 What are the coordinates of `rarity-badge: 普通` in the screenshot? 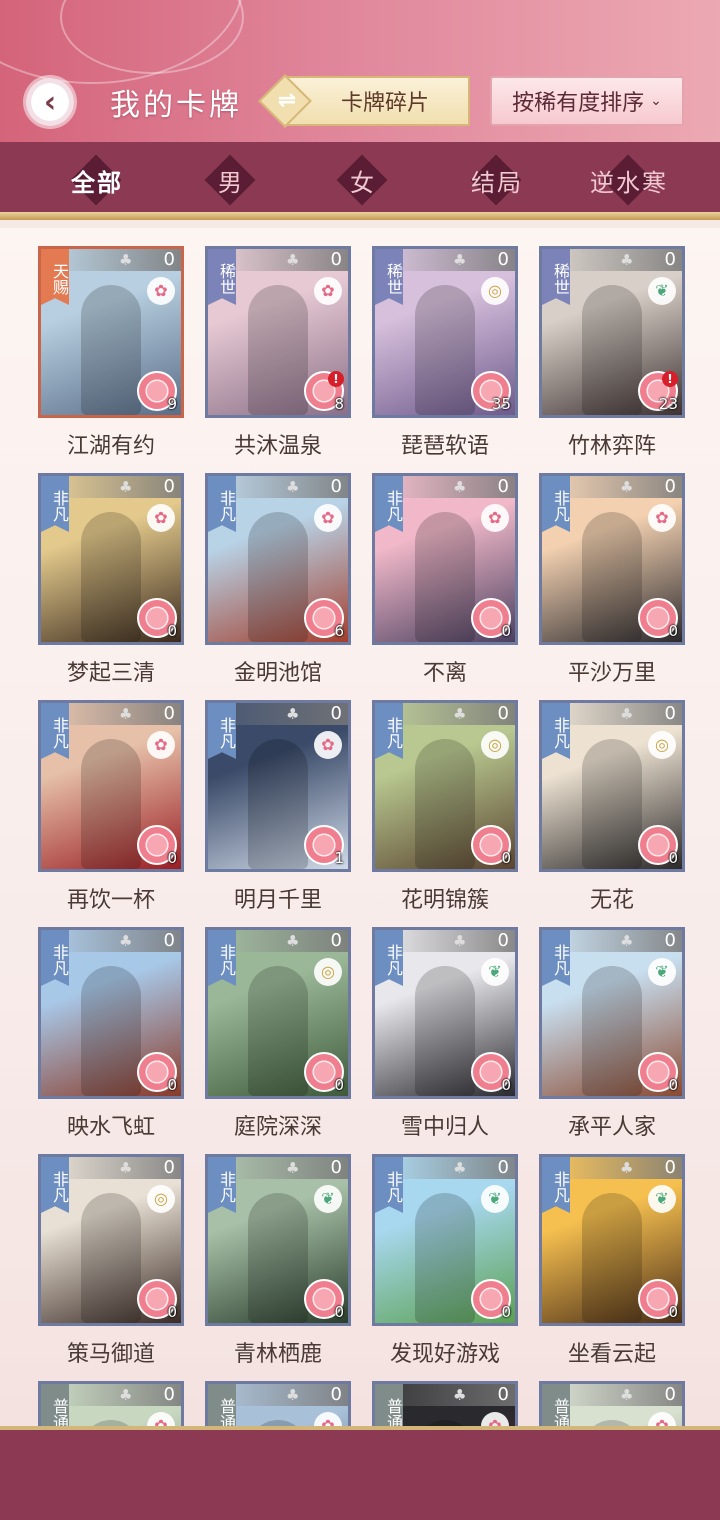 It's located at (556, 1405).